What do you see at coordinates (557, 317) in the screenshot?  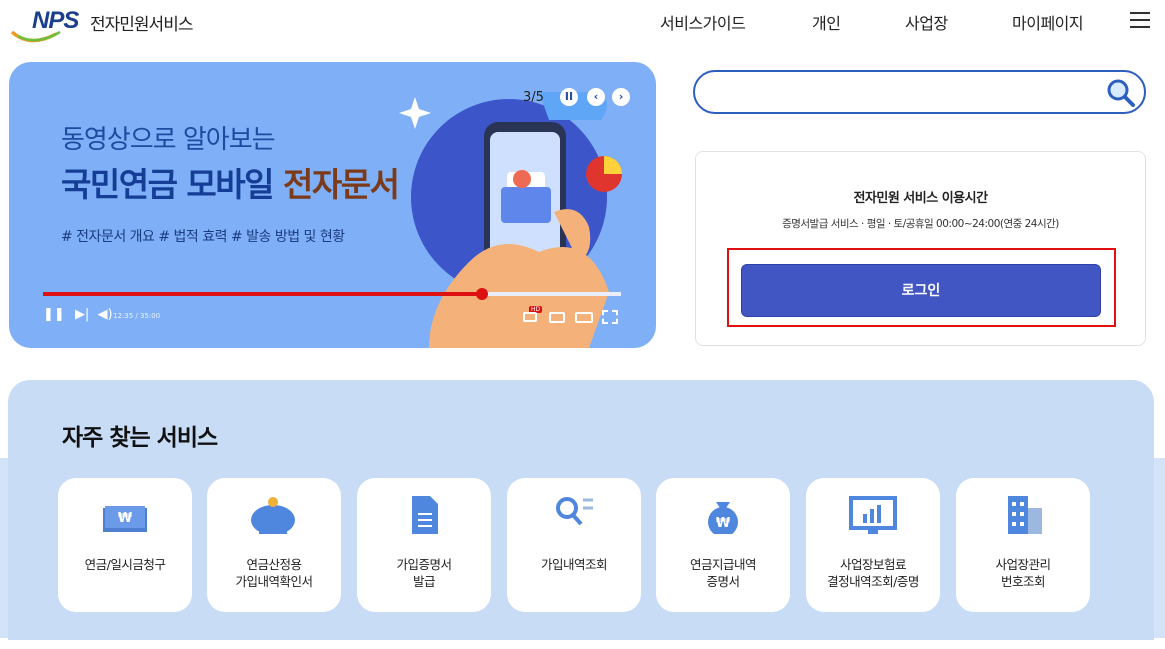 I see `miniplayer-icon` at bounding box center [557, 317].